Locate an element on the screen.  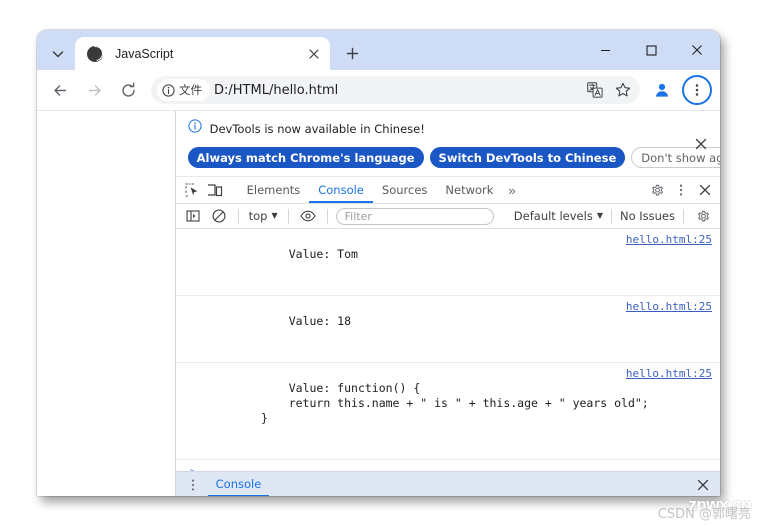
console-sidebar-toggle-icon is located at coordinates (193, 216).